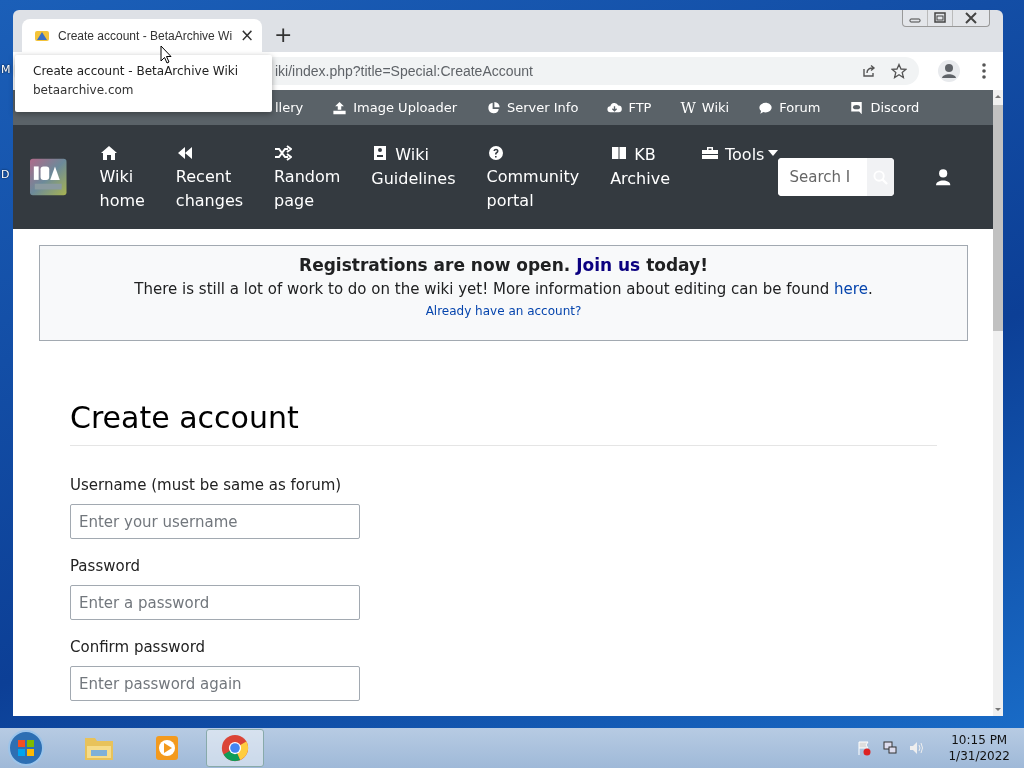 The height and width of the screenshot is (768, 1024). Describe the element at coordinates (942, 177) in the screenshot. I see `user-icon` at that location.